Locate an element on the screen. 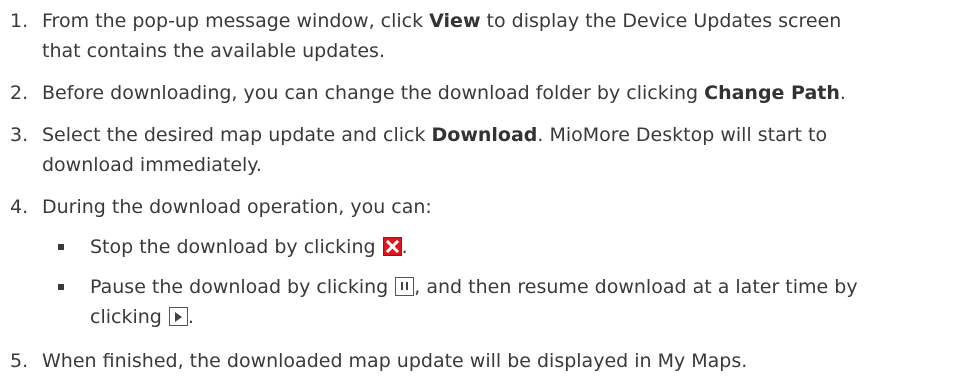  step-number: 3. is located at coordinates (19, 135).